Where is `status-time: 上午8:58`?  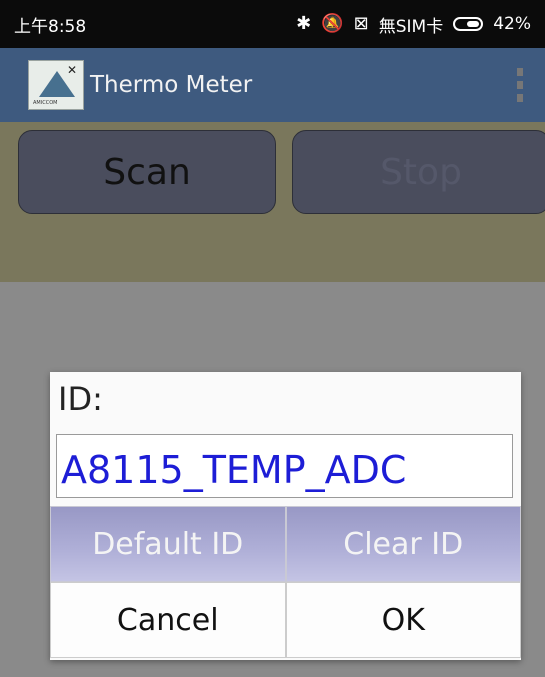
status-time: 上午8:58 is located at coordinates (50, 26).